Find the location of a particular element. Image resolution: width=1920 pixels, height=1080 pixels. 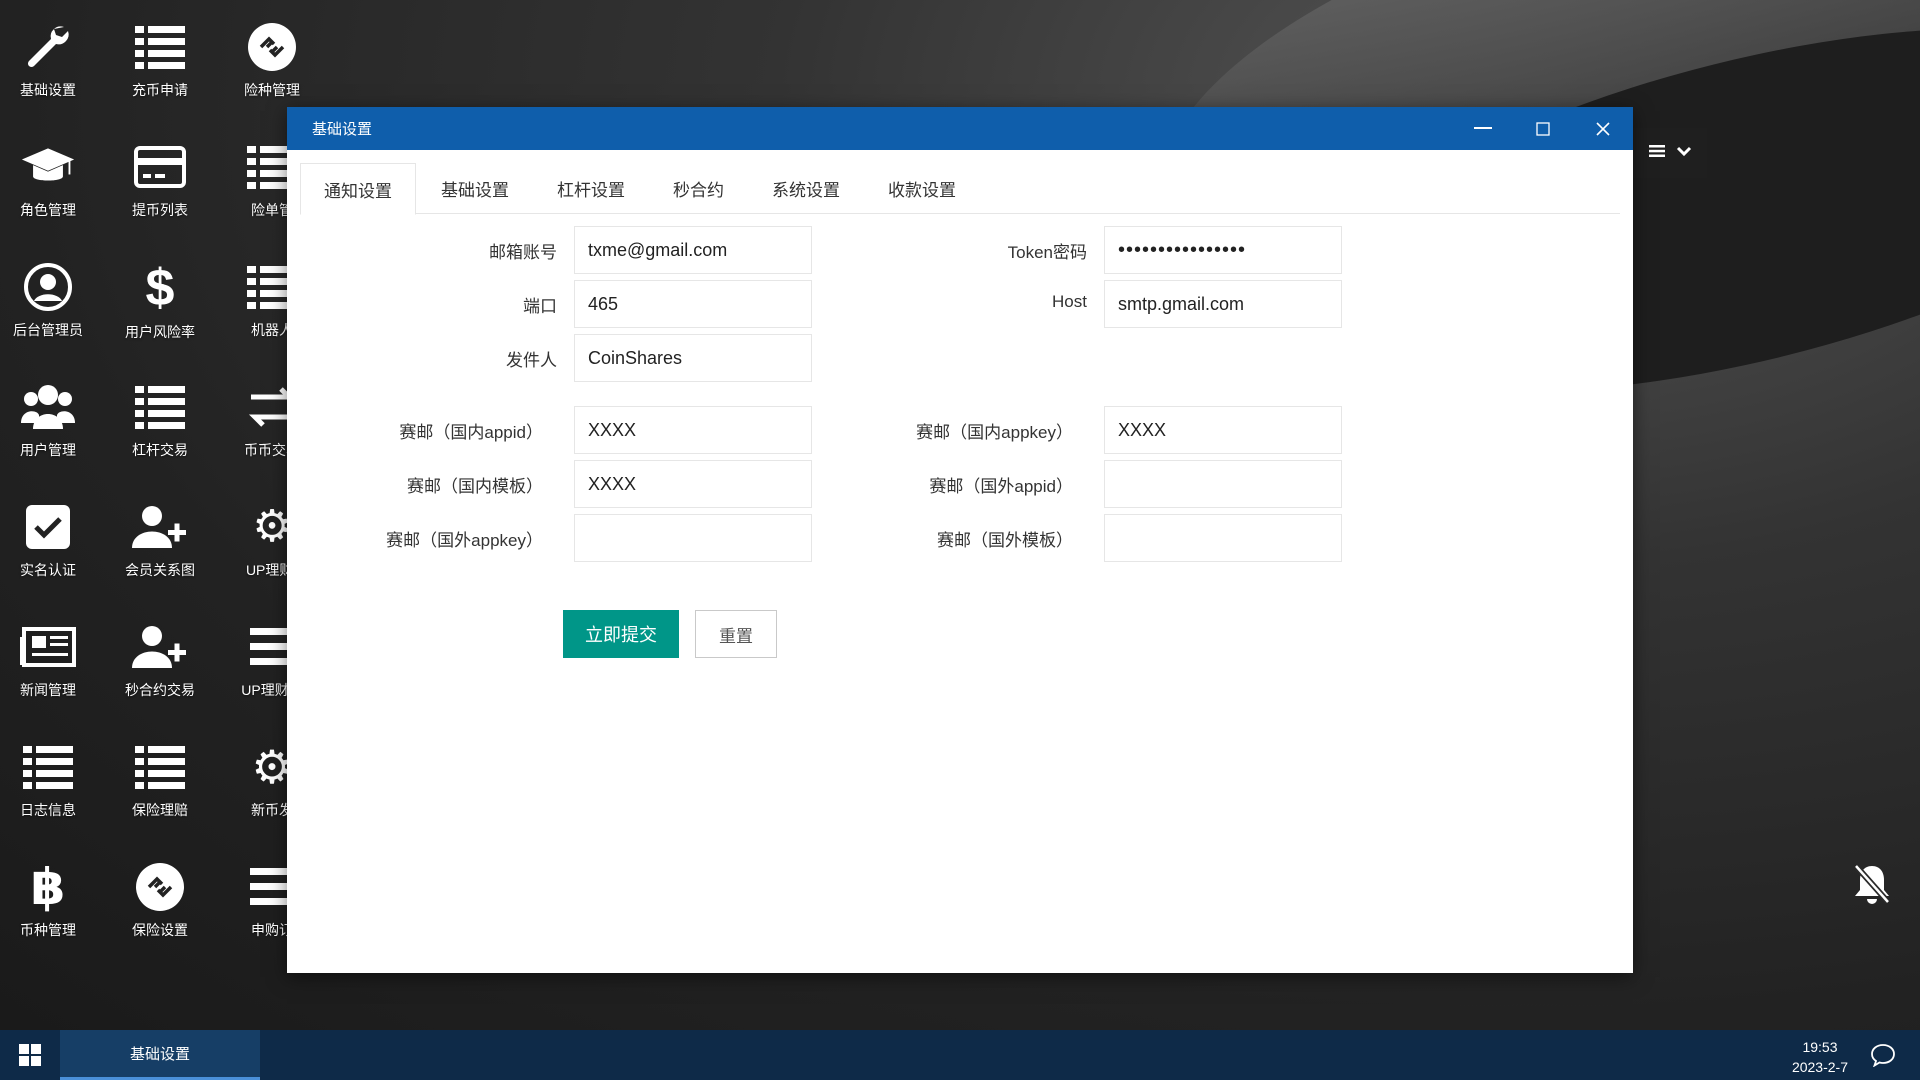

intl-appkey-label: 赛邮（国外appkey） is located at coordinates (464, 540).